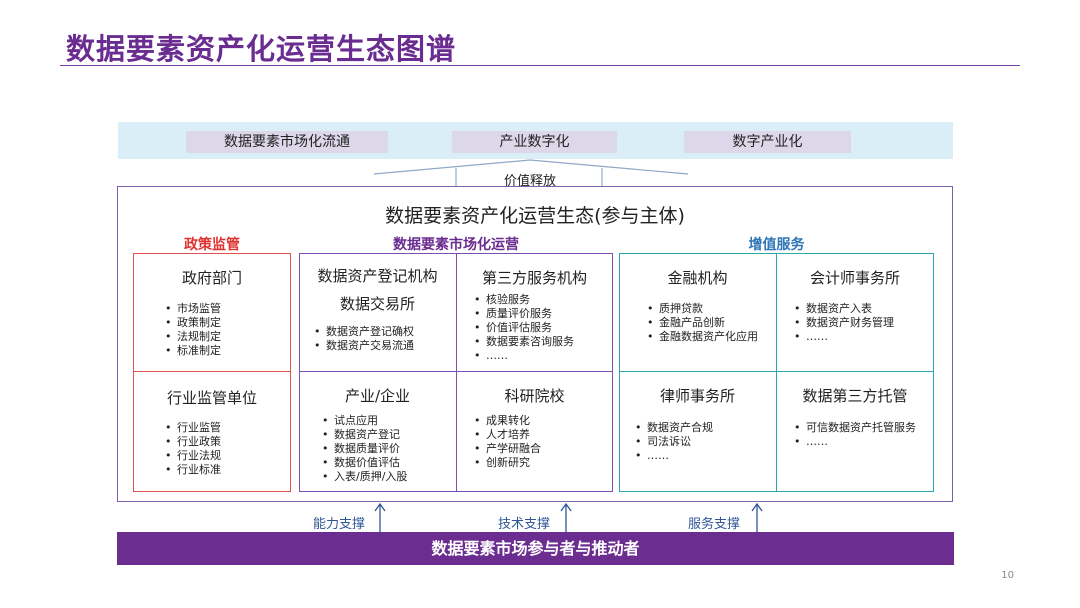  I want to click on cell-title: 数据第三方托管, so click(855, 396).